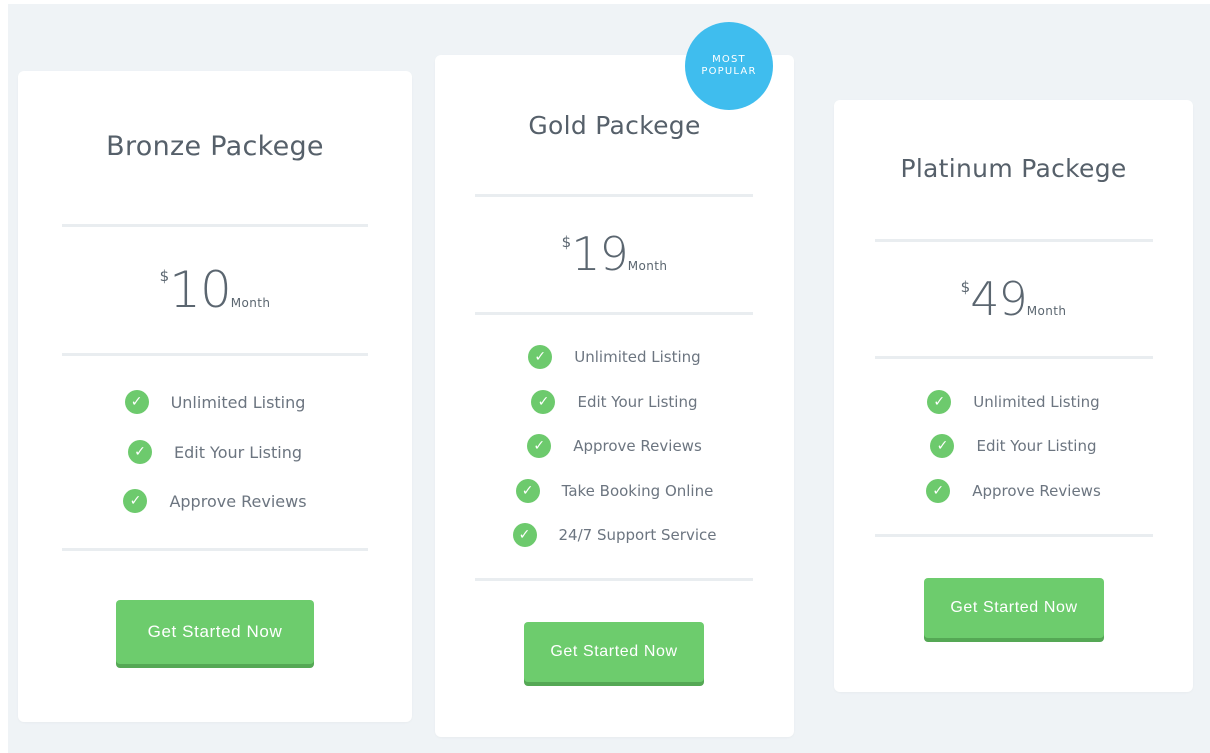  I want to click on price-amount: 49, so click(999, 299).